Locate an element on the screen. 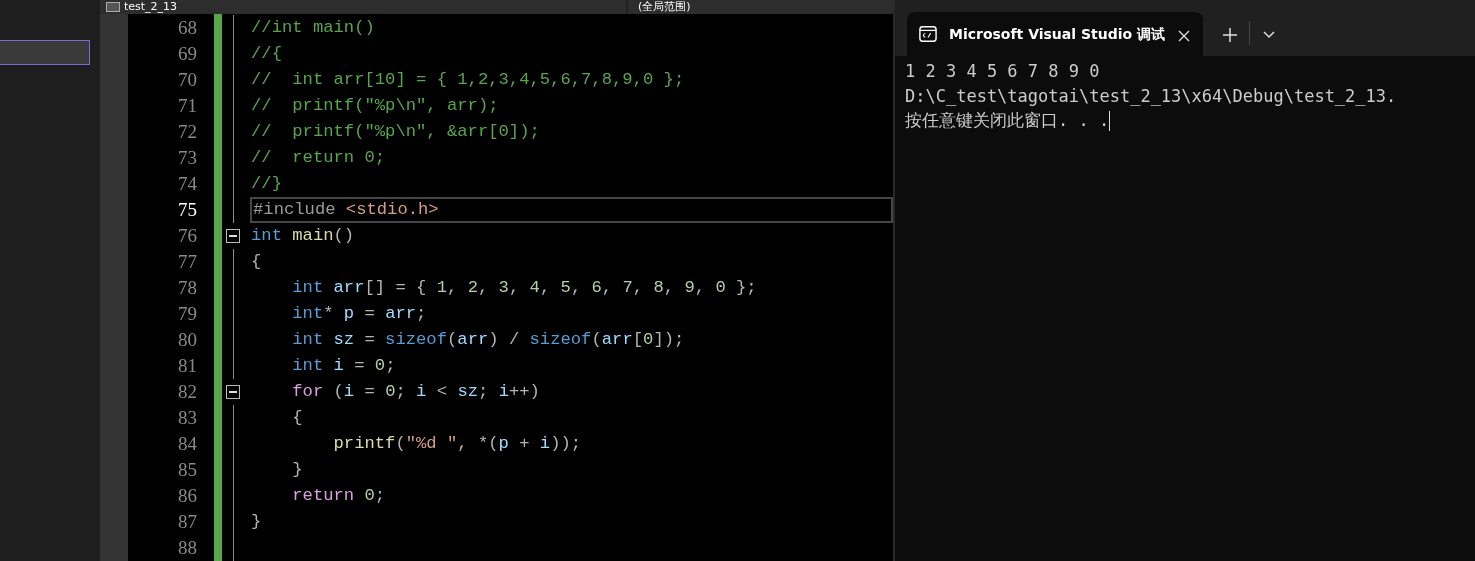  line-number: 75 is located at coordinates (187, 210).